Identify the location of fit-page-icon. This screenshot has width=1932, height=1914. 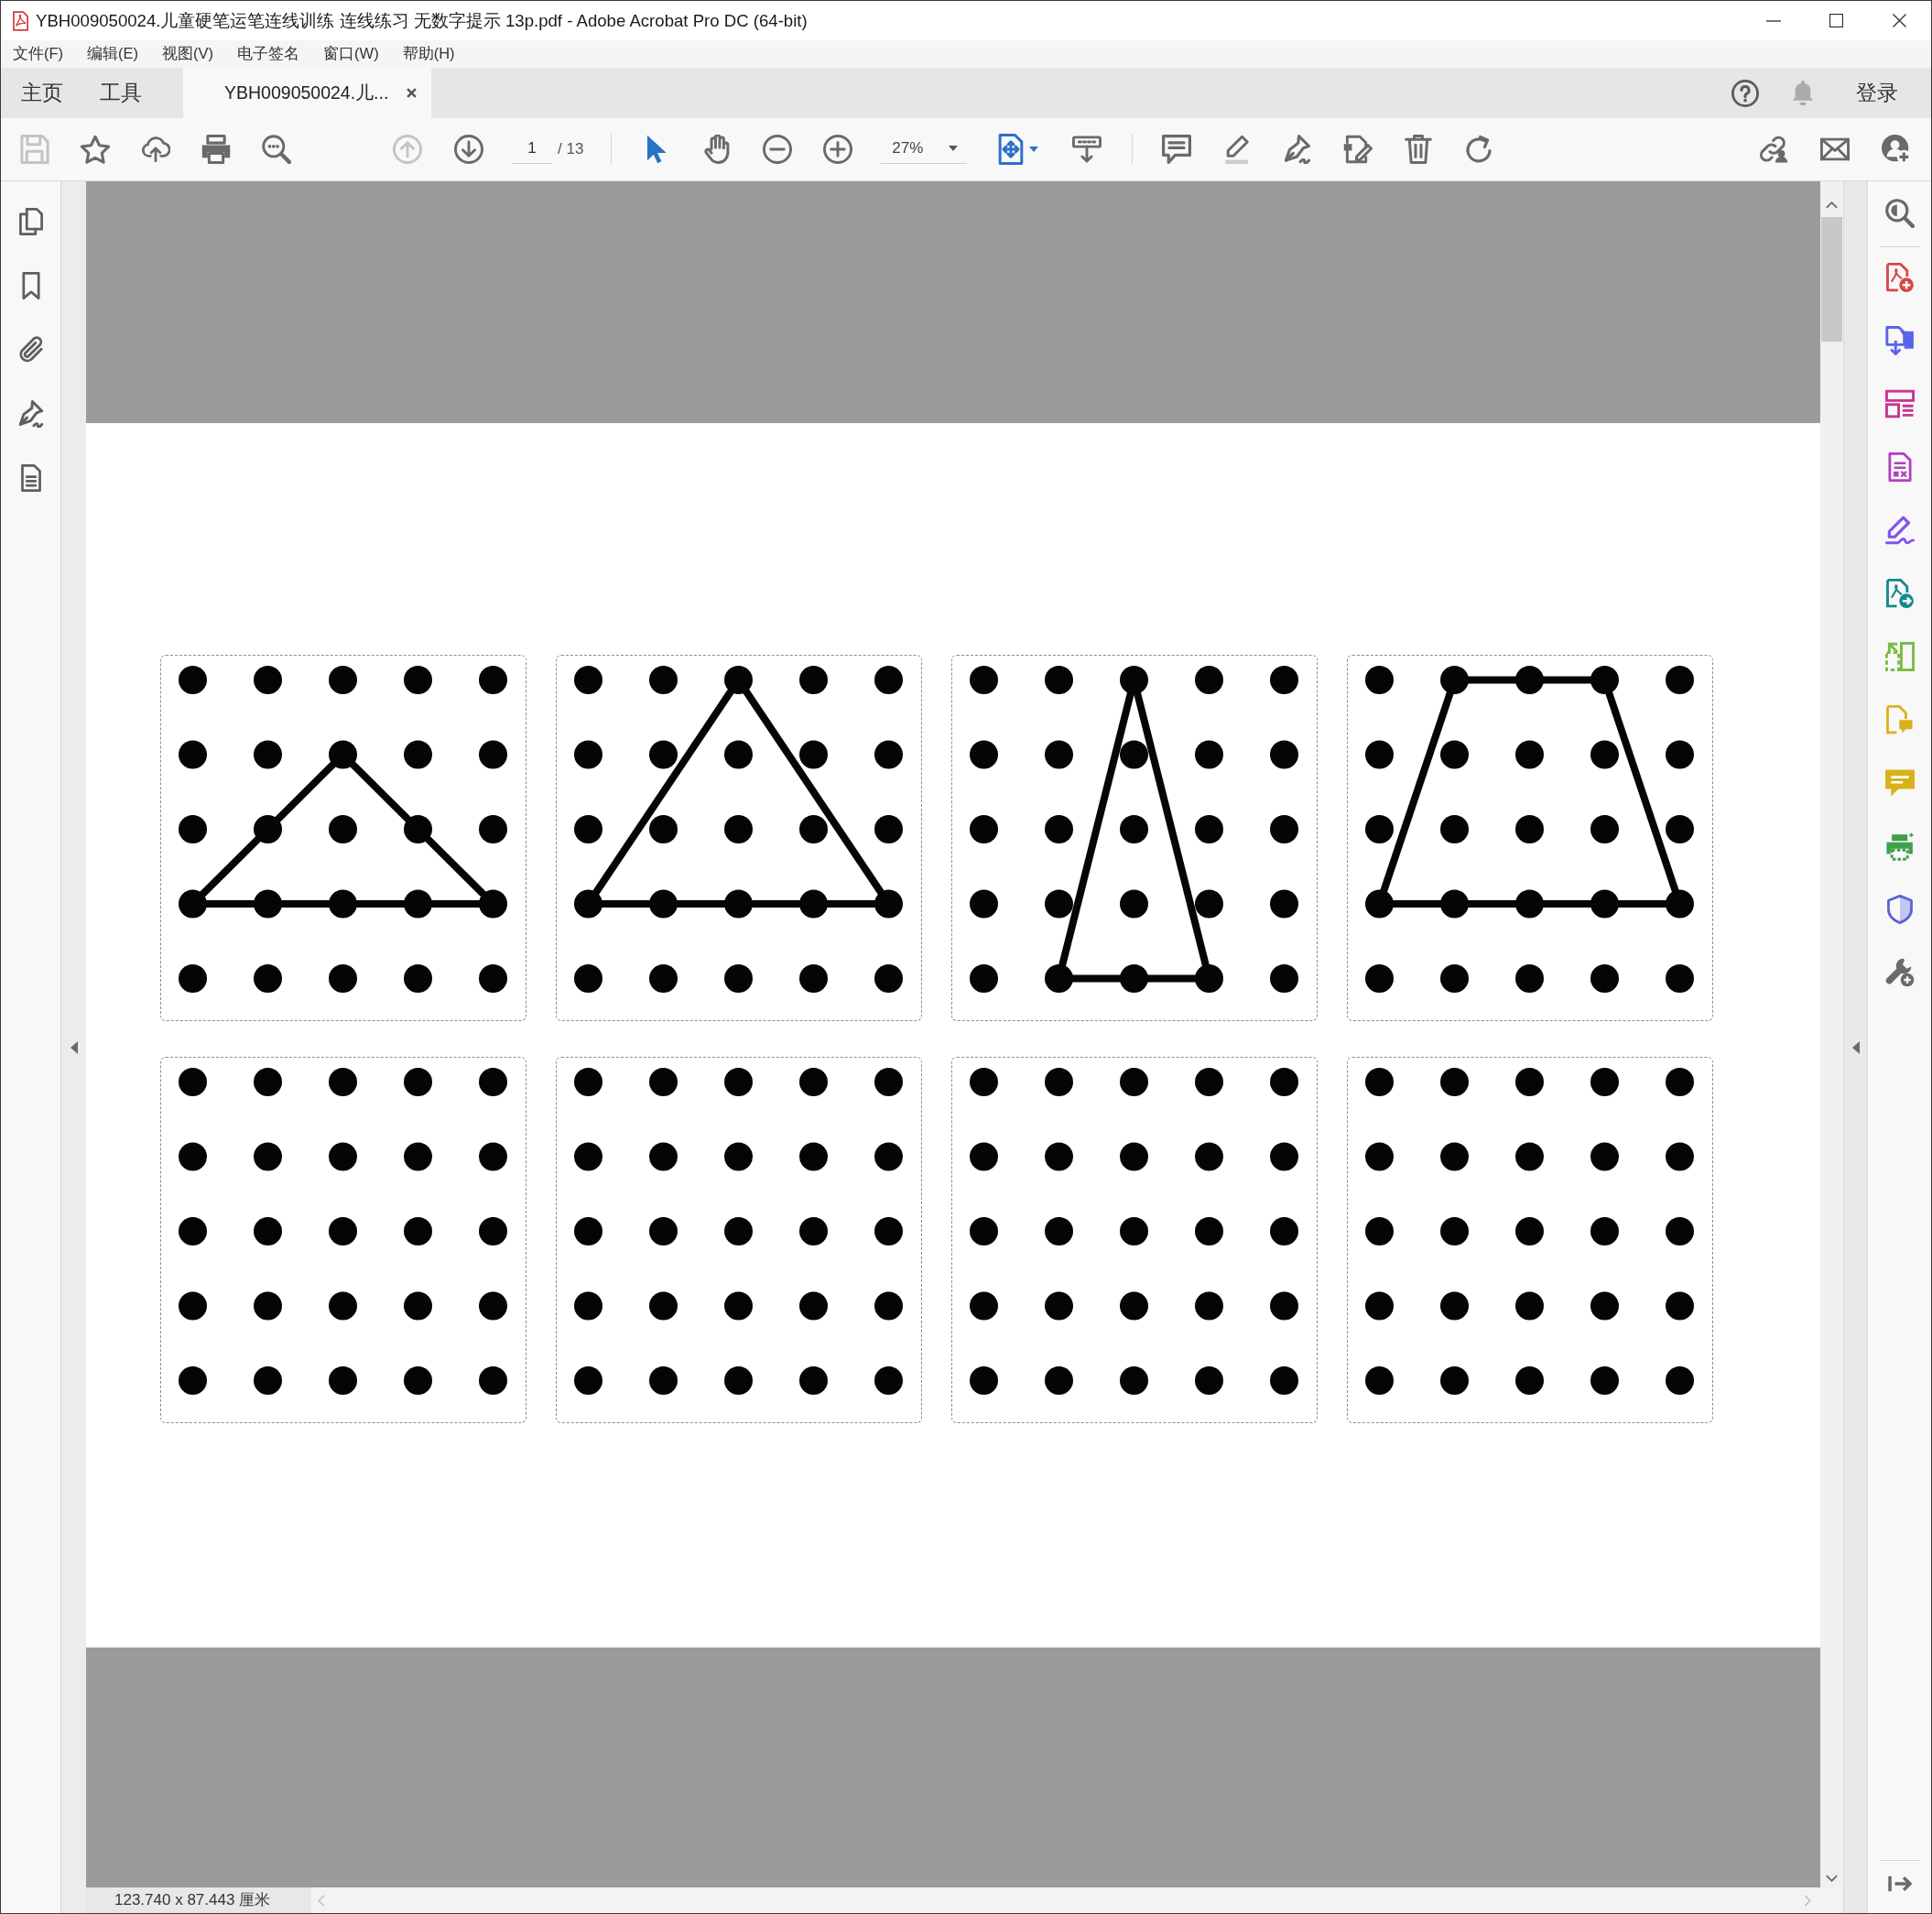
(1011, 149).